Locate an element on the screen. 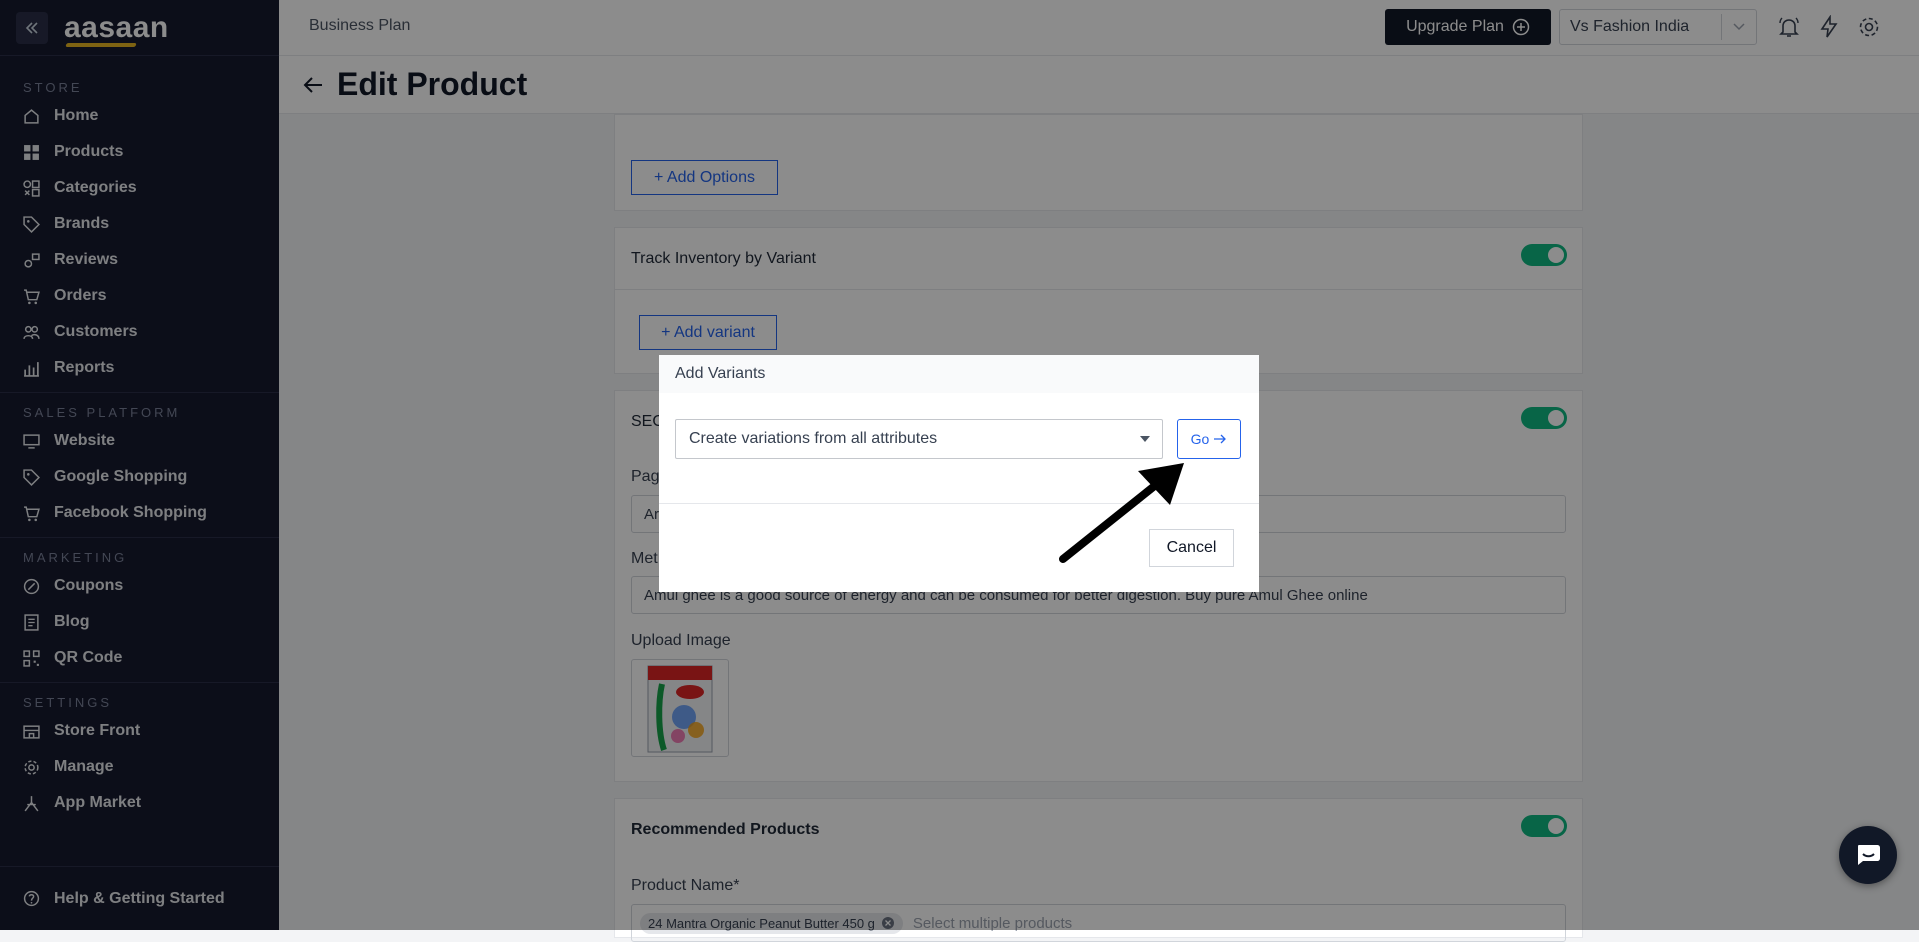 The image size is (1919, 942). arrow-right-icon is located at coordinates (1220, 439).